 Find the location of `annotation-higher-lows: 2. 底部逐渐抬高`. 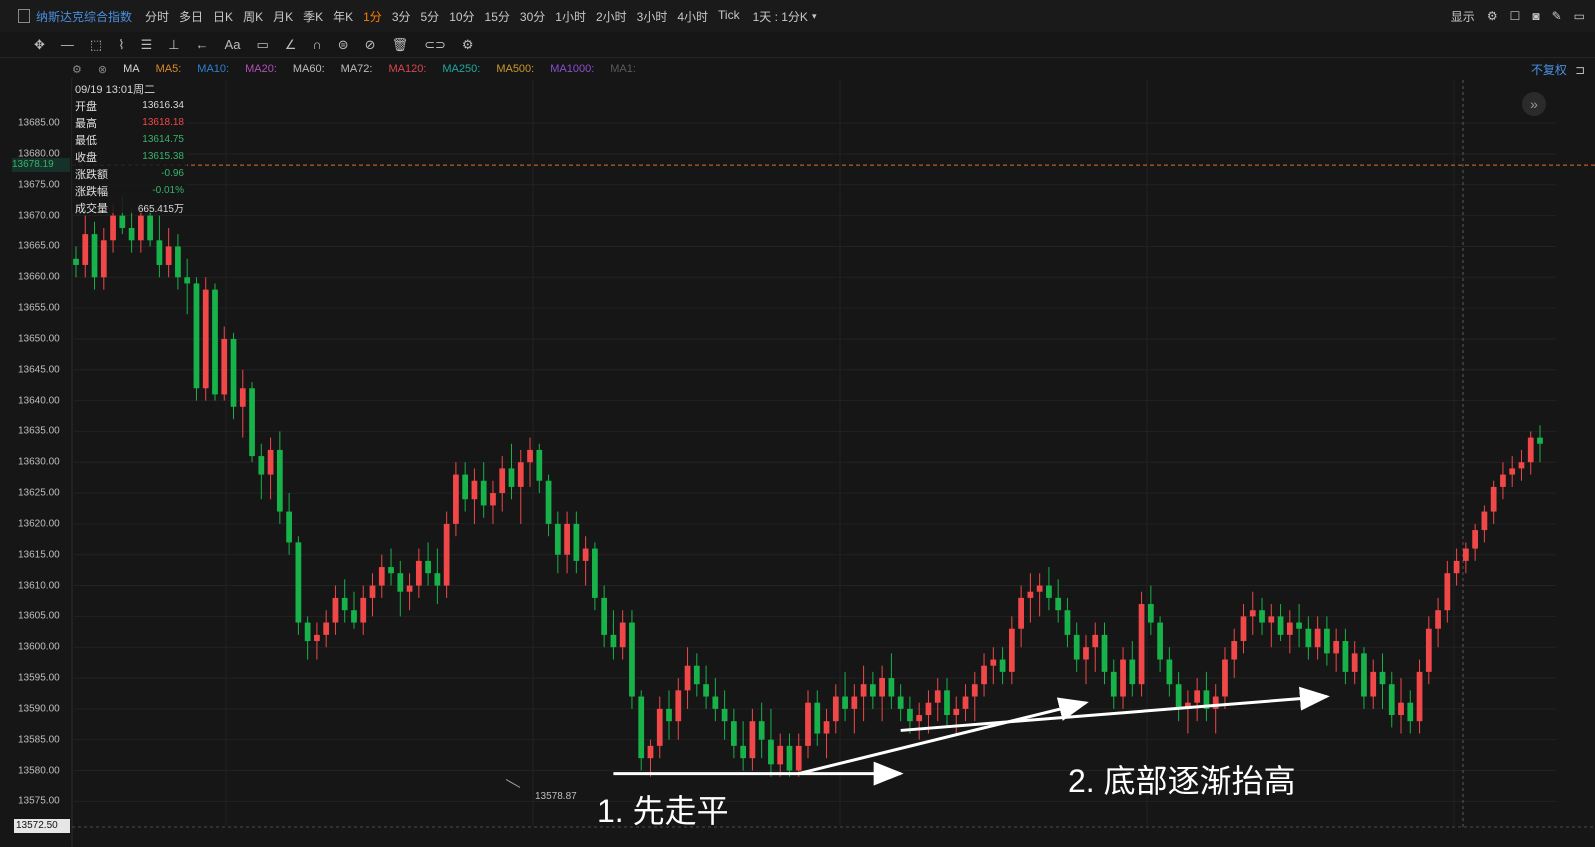

annotation-higher-lows: 2. 底部逐渐抬高 is located at coordinates (1182, 781).